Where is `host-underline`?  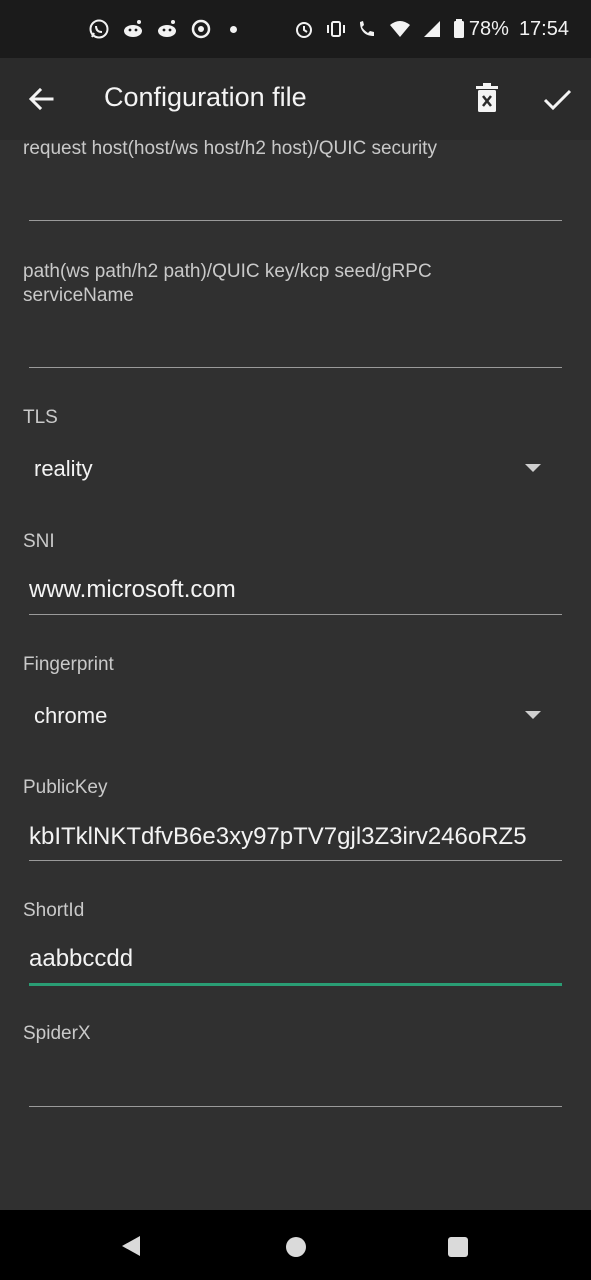 host-underline is located at coordinates (295, 220).